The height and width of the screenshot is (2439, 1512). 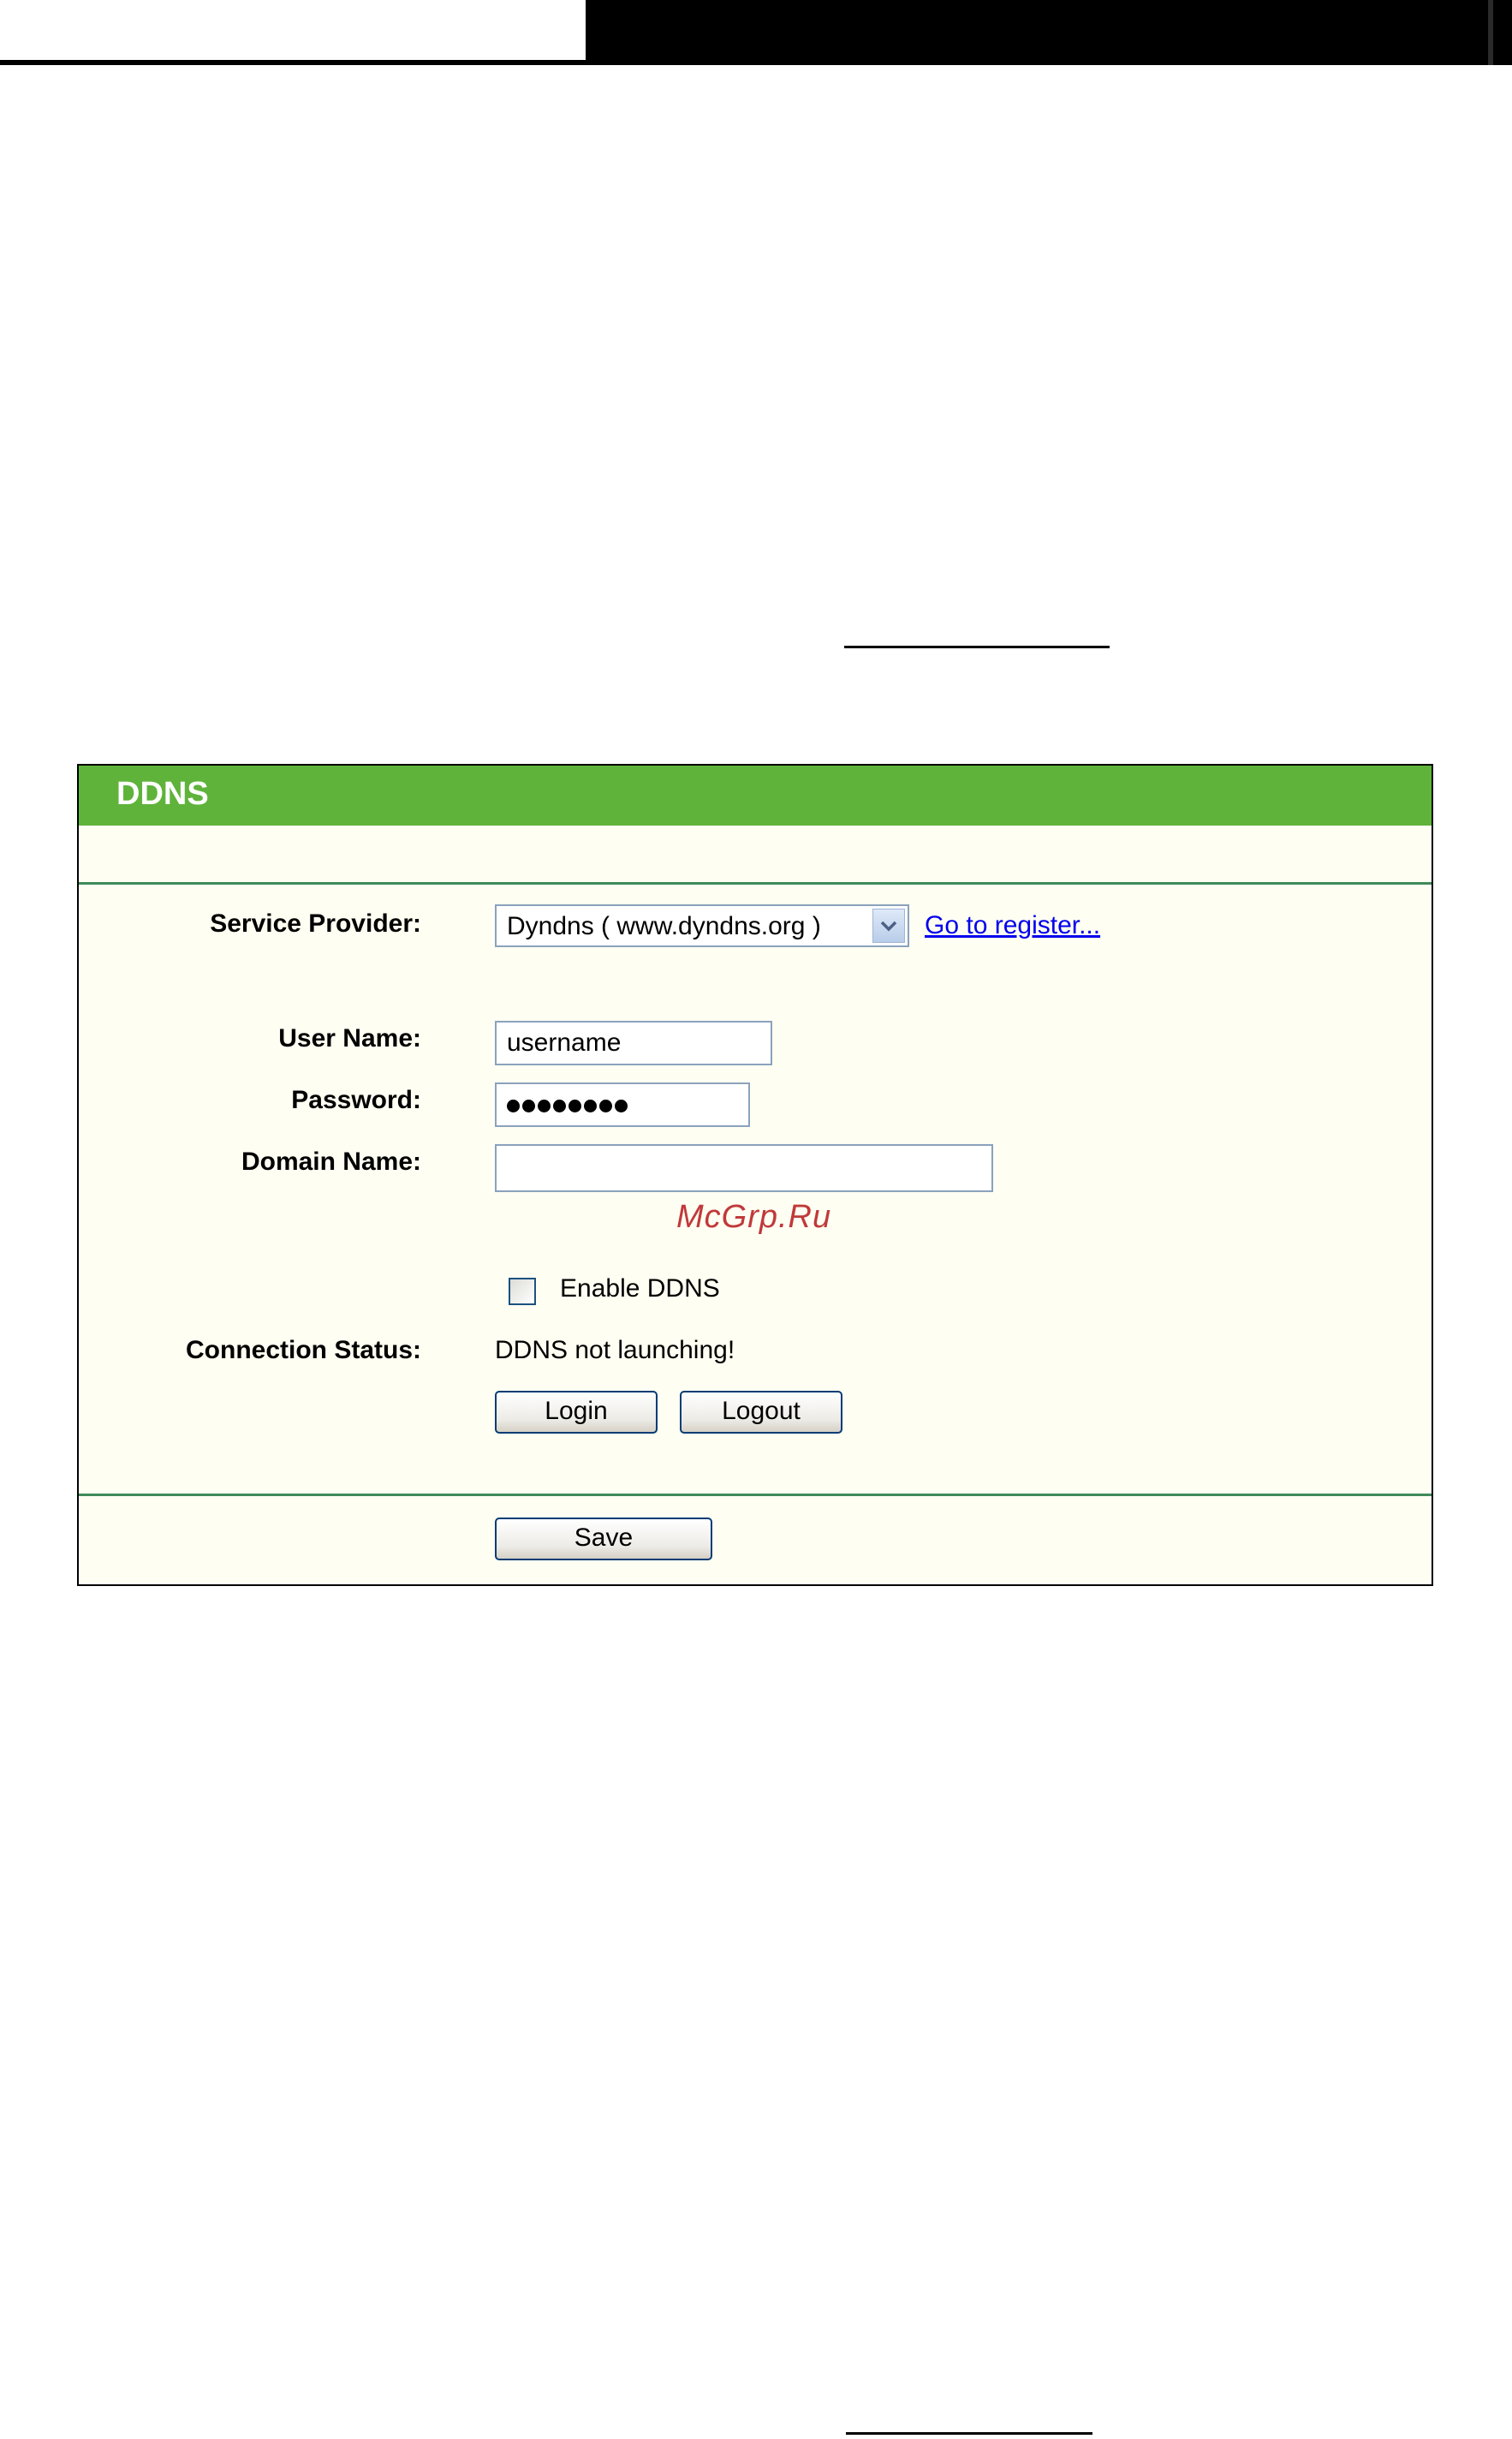 I want to click on header-rule, so click(x=293, y=62).